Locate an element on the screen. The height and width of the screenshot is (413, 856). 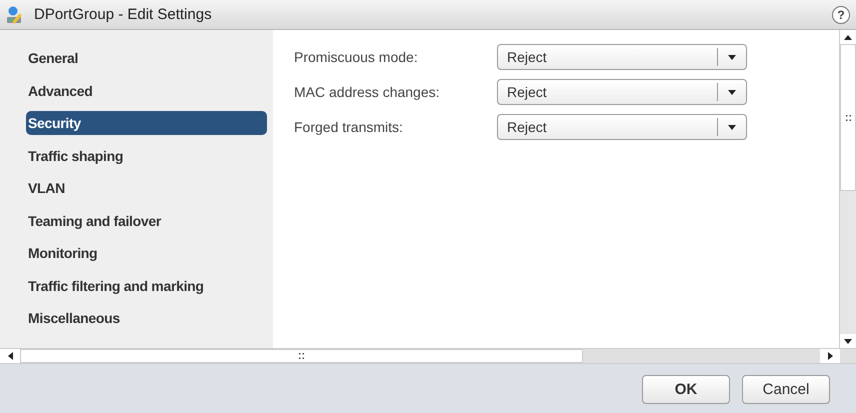
ok-button: OK is located at coordinates (686, 389).